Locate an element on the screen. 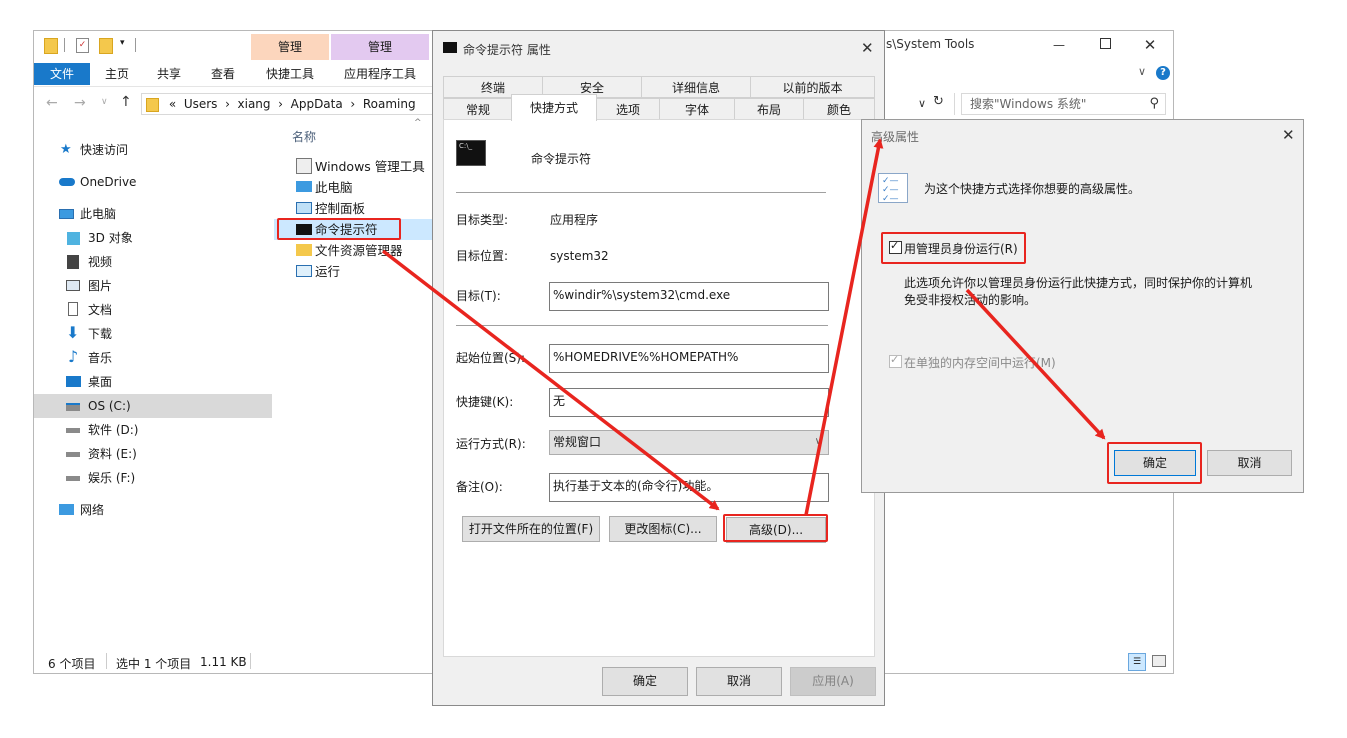 This screenshot has height=738, width=1347. tab-shortcut: 快捷方式 is located at coordinates (554, 107).